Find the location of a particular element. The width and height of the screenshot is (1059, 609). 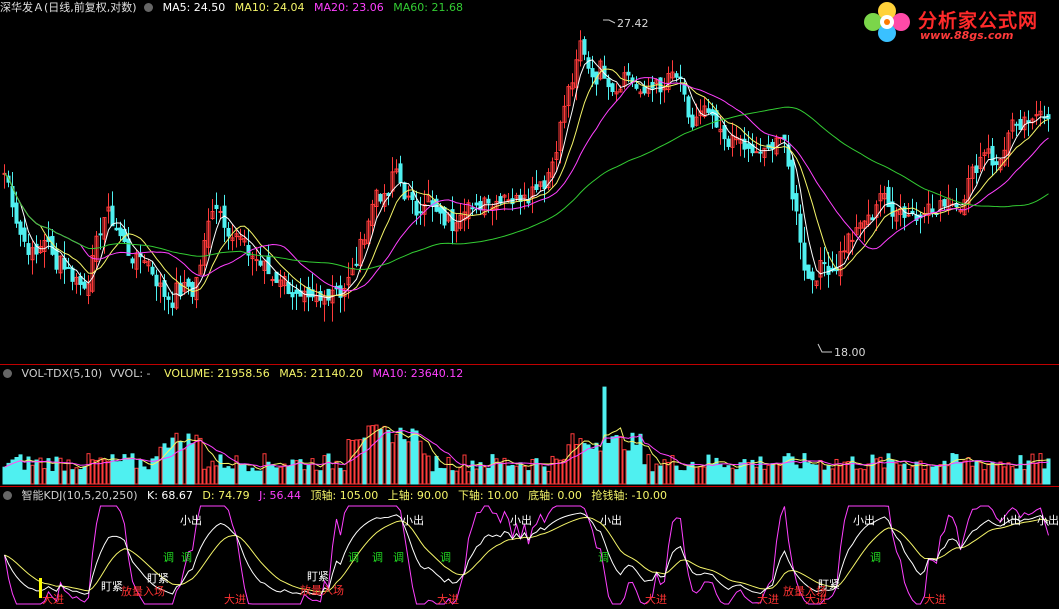

kdj-signal-label: 大进 is located at coordinates (935, 599).